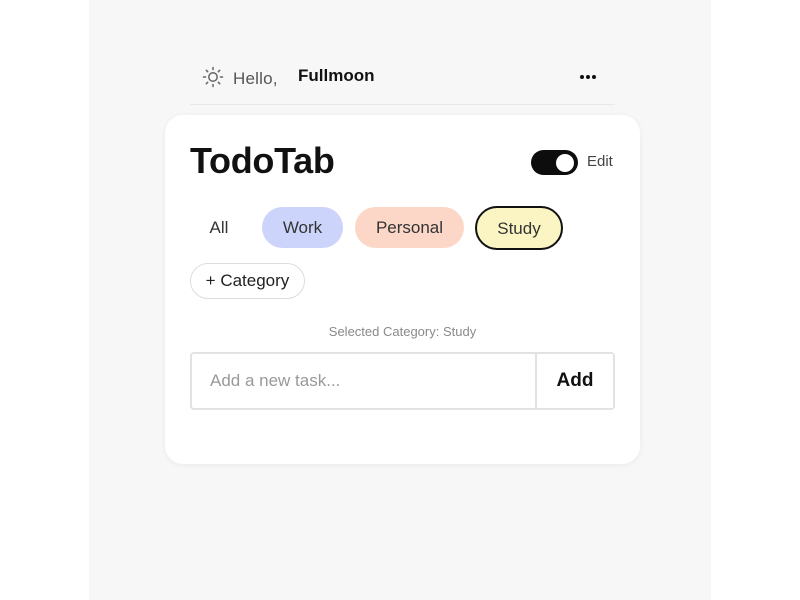 Image resolution: width=800 pixels, height=600 pixels. I want to click on greeting-text: Hello,, so click(255, 78).